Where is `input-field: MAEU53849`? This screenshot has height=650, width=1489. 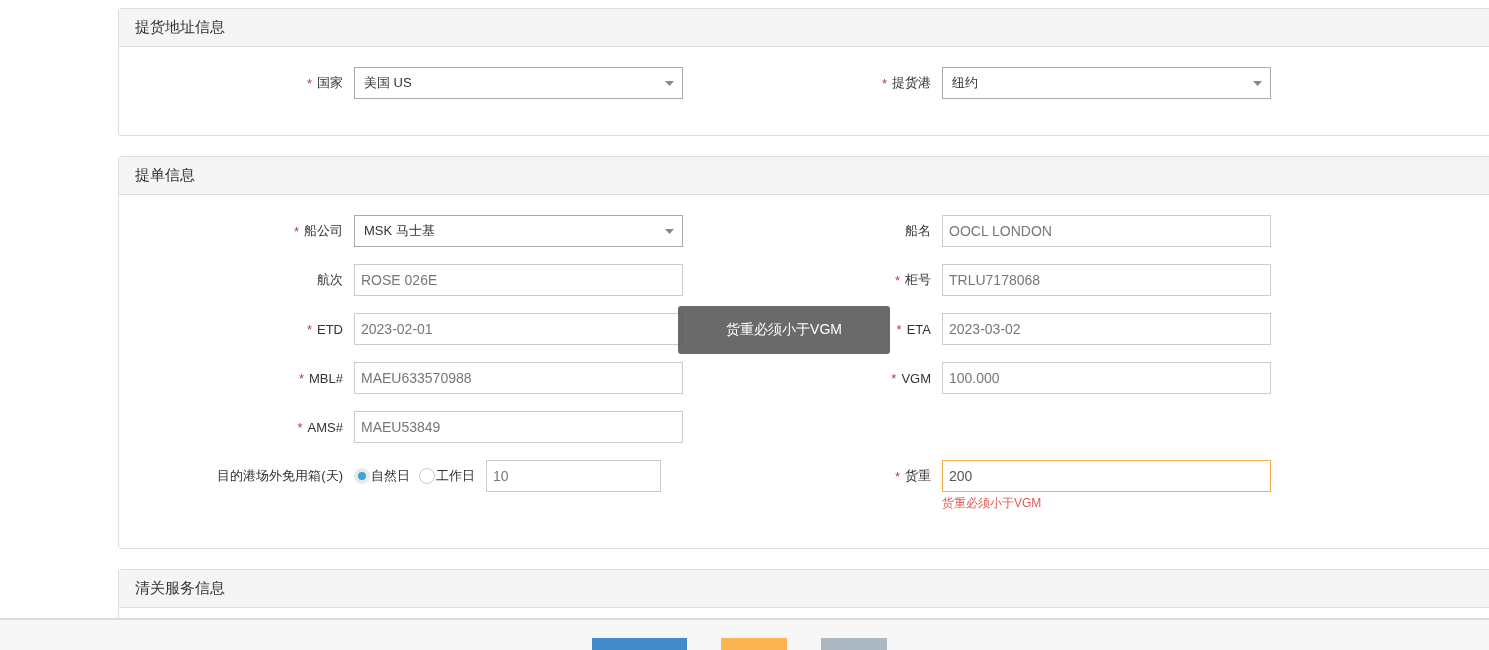
input-field: MAEU53849 is located at coordinates (518, 427).